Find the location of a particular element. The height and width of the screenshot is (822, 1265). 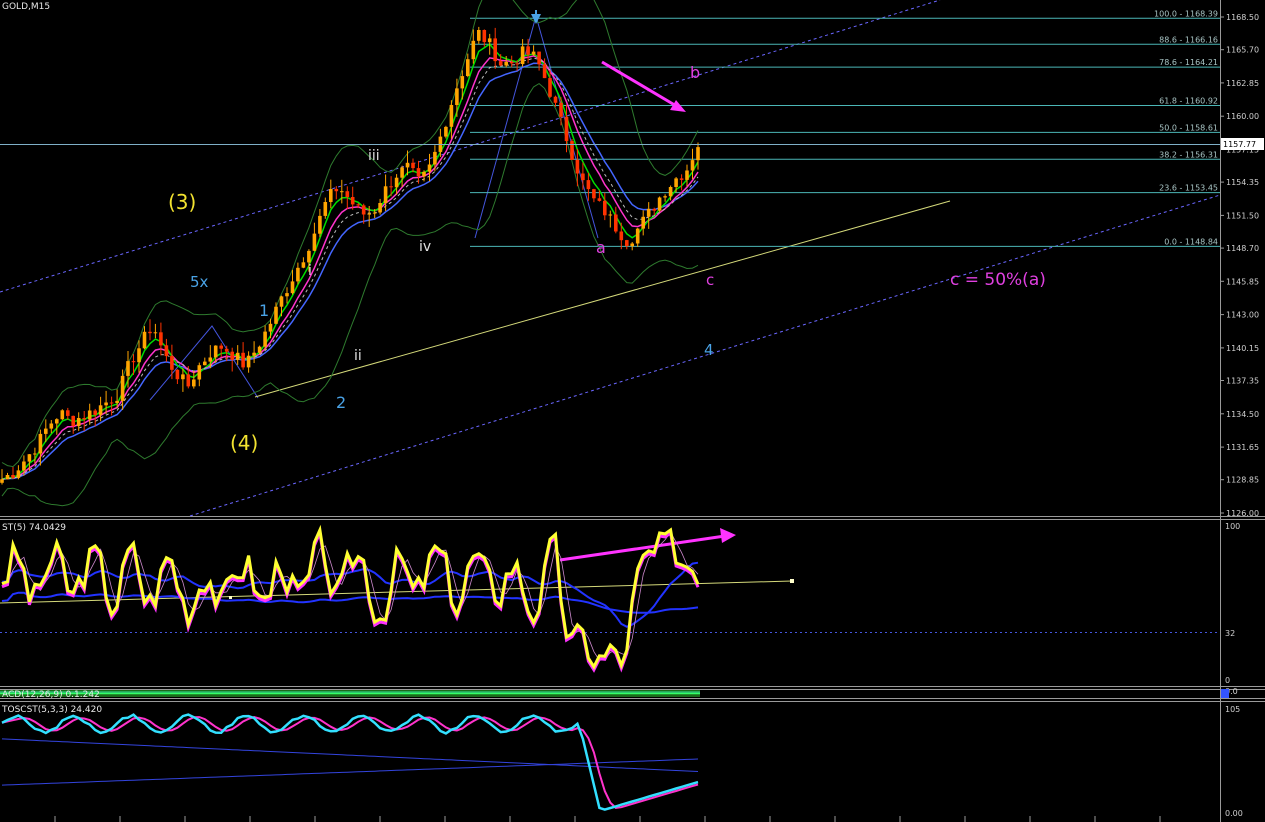

stoch-arrow-head is located at coordinates (728, 535).